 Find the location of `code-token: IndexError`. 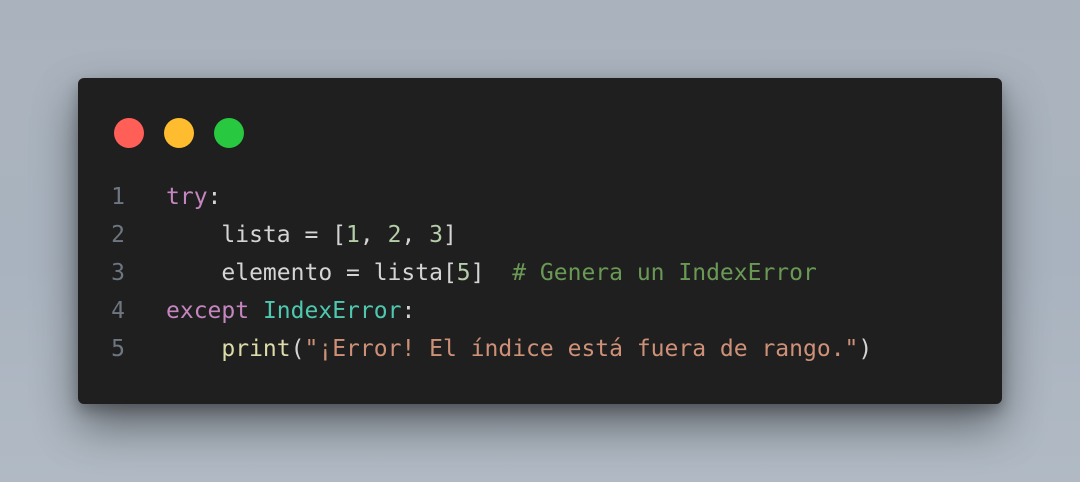

code-token: IndexError is located at coordinates (332, 311).